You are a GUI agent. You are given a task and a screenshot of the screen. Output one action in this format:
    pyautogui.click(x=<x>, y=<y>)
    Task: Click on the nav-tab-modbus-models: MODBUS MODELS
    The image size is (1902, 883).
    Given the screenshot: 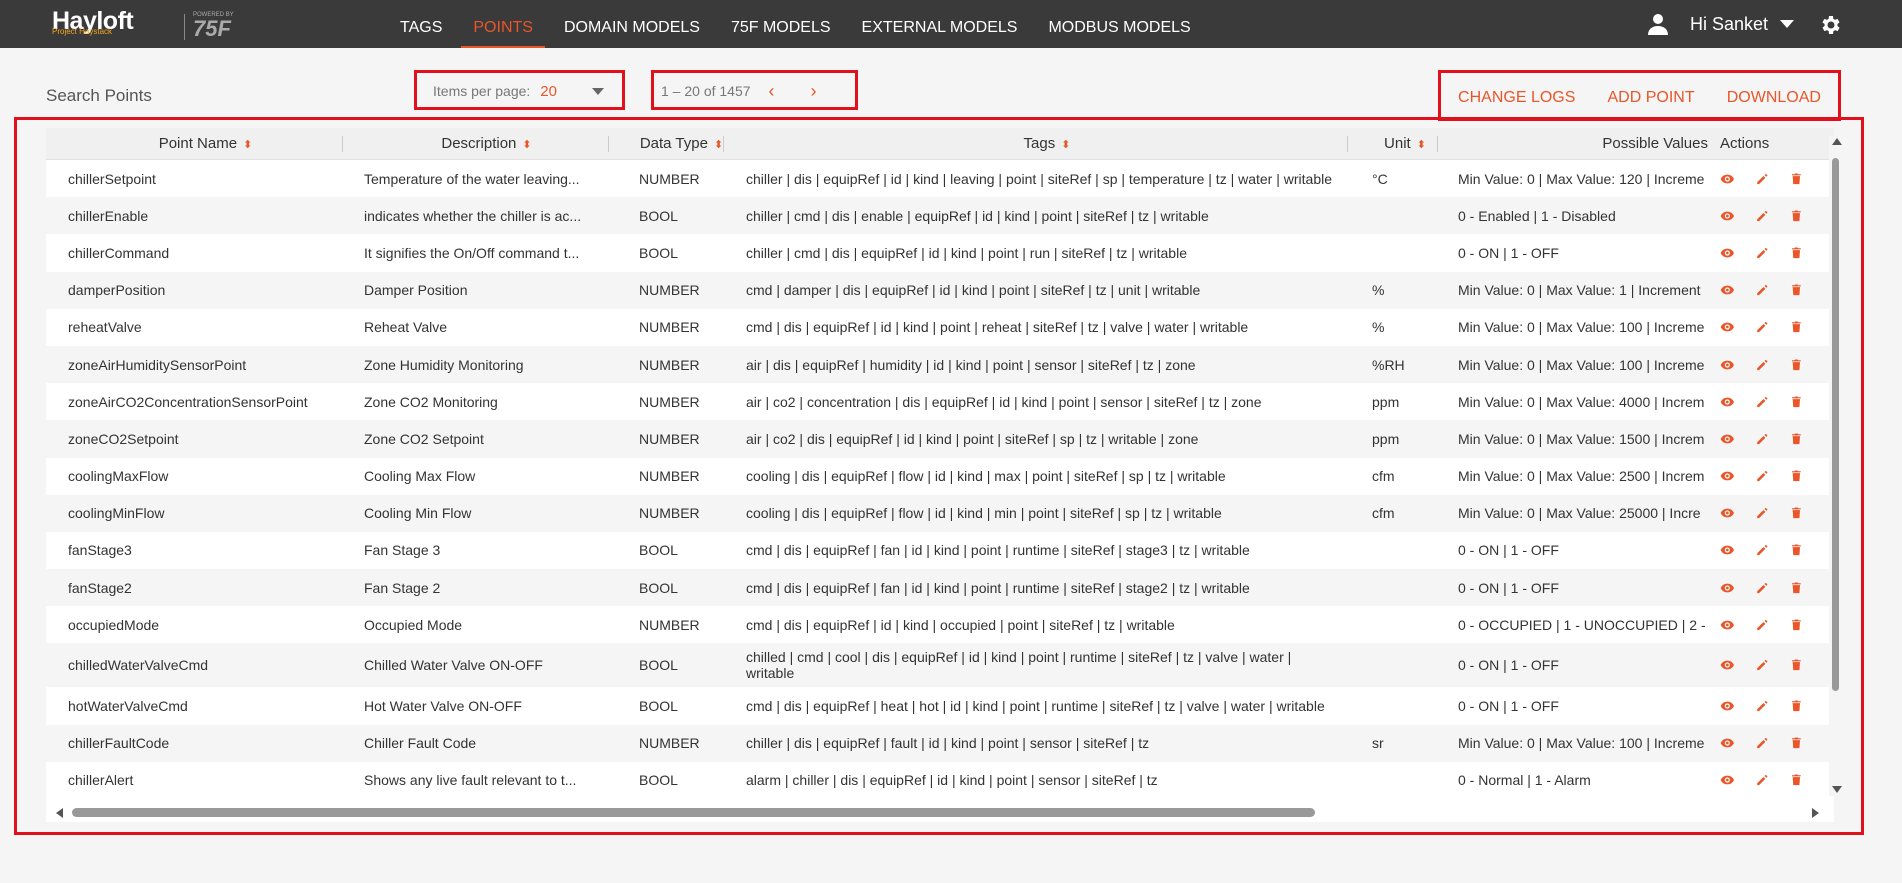 What is the action you would take?
    pyautogui.click(x=1119, y=24)
    